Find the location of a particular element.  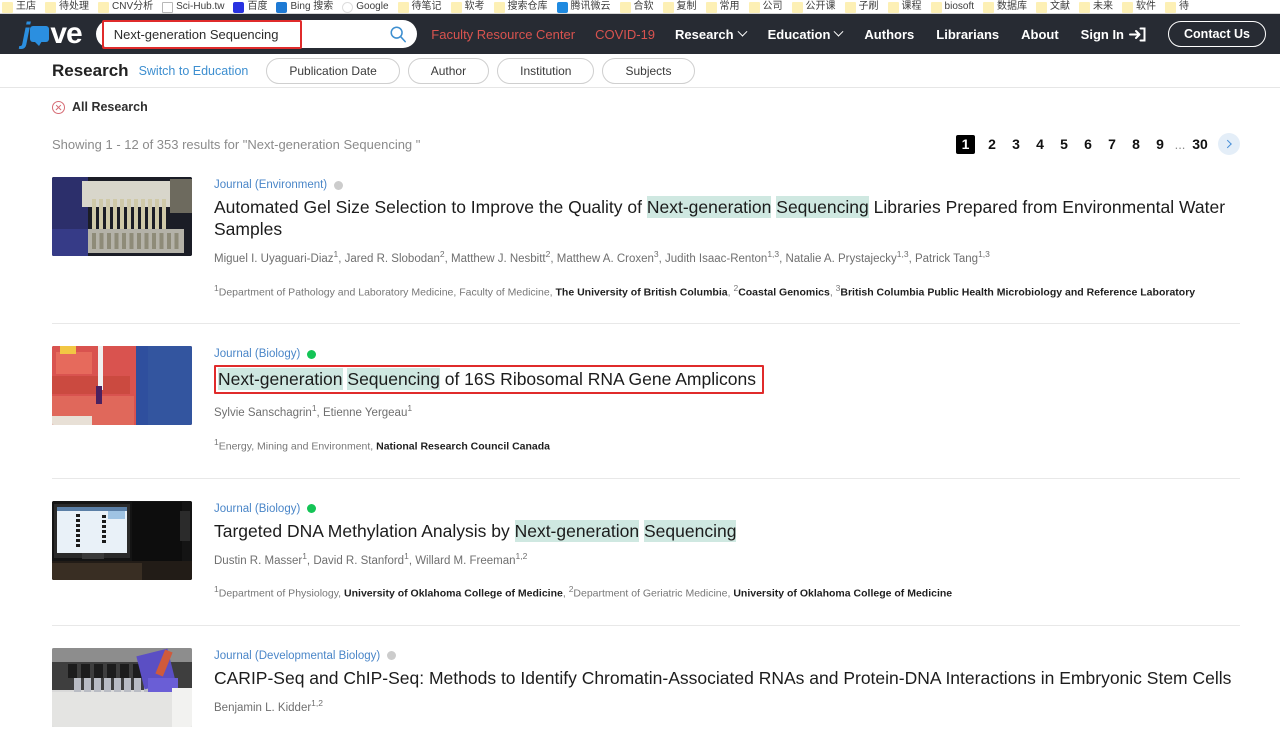

nav-faculty-resource-center: Faculty Resource Center is located at coordinates (503, 34).